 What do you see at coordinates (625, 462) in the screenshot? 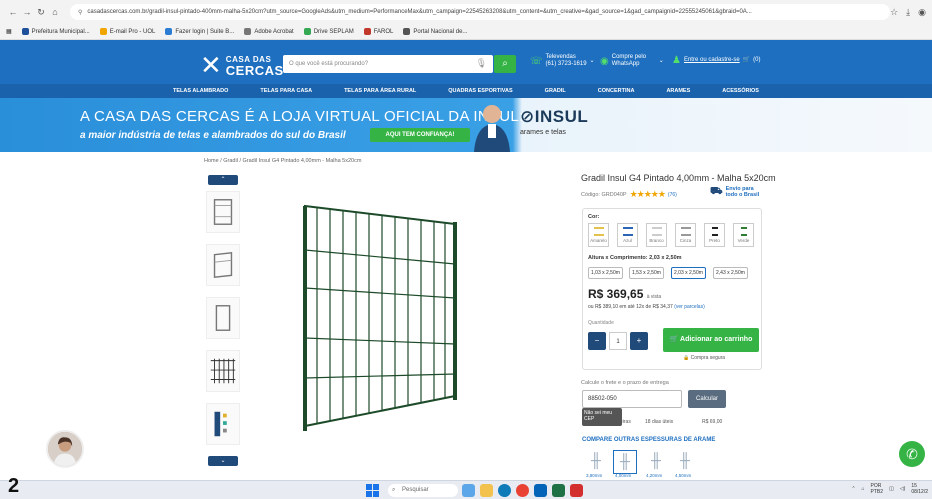
I see `compare-option-selected: ╫` at bounding box center [625, 462].